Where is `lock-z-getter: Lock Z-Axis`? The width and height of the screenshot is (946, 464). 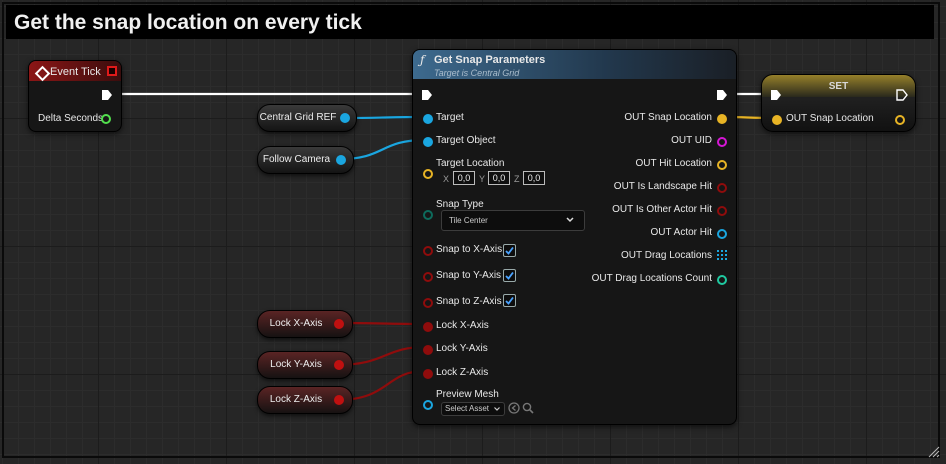
lock-z-getter: Lock Z-Axis is located at coordinates (305, 400).